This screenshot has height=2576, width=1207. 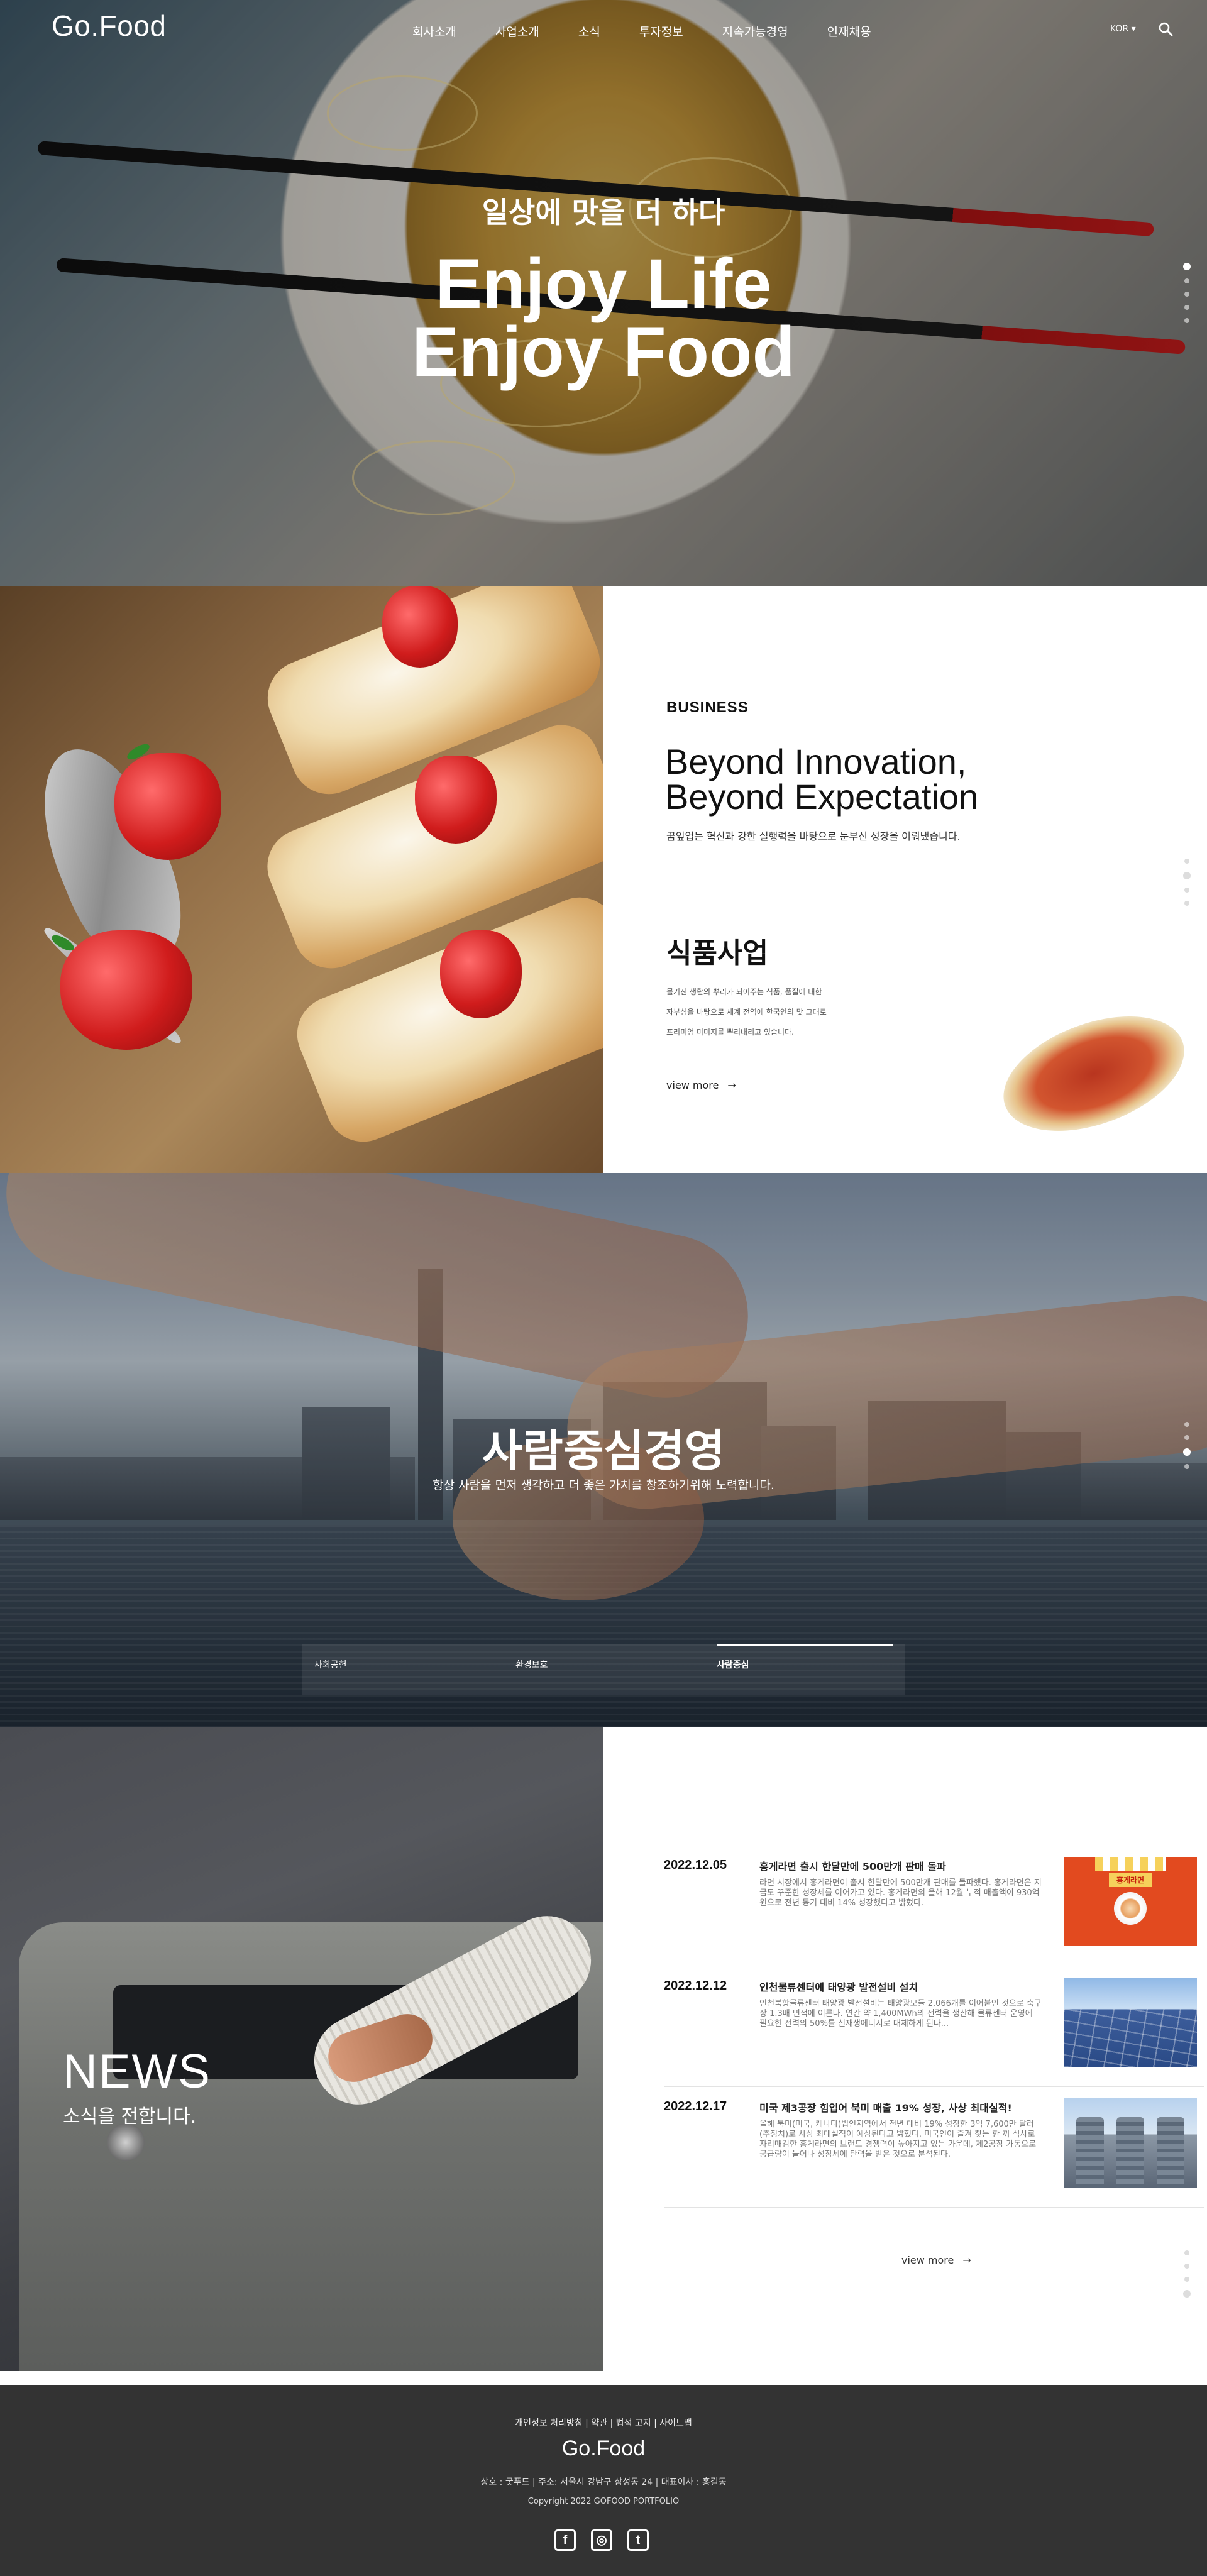 I want to click on hero-title-line1: Enjoy Life, so click(x=603, y=284).